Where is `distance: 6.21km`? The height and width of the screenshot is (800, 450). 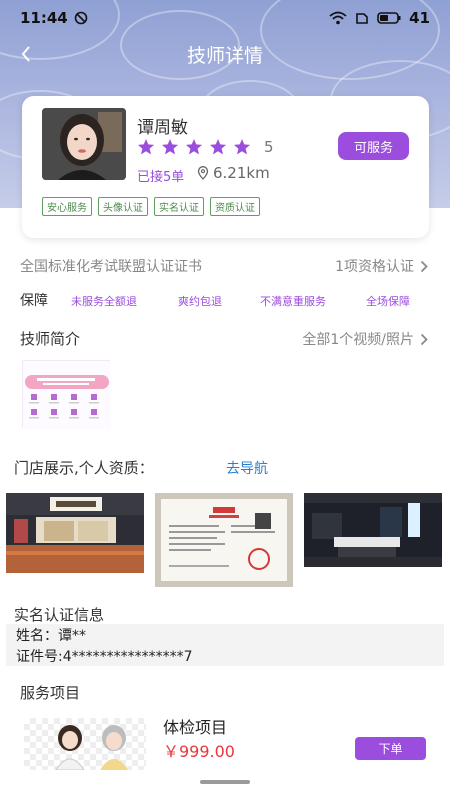 distance: 6.21km is located at coordinates (233, 173).